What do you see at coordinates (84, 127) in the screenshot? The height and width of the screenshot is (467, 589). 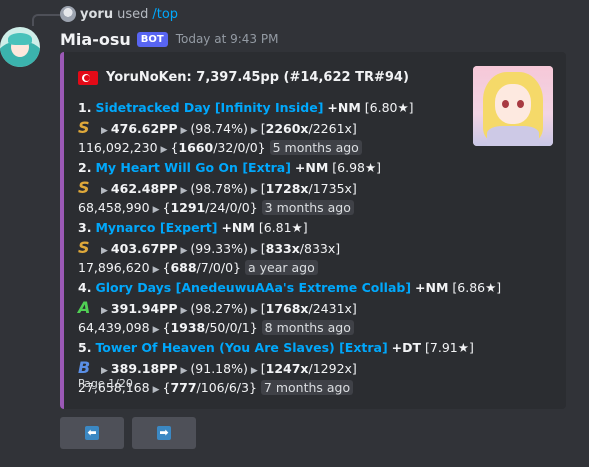 I see `rank-icon: S` at bounding box center [84, 127].